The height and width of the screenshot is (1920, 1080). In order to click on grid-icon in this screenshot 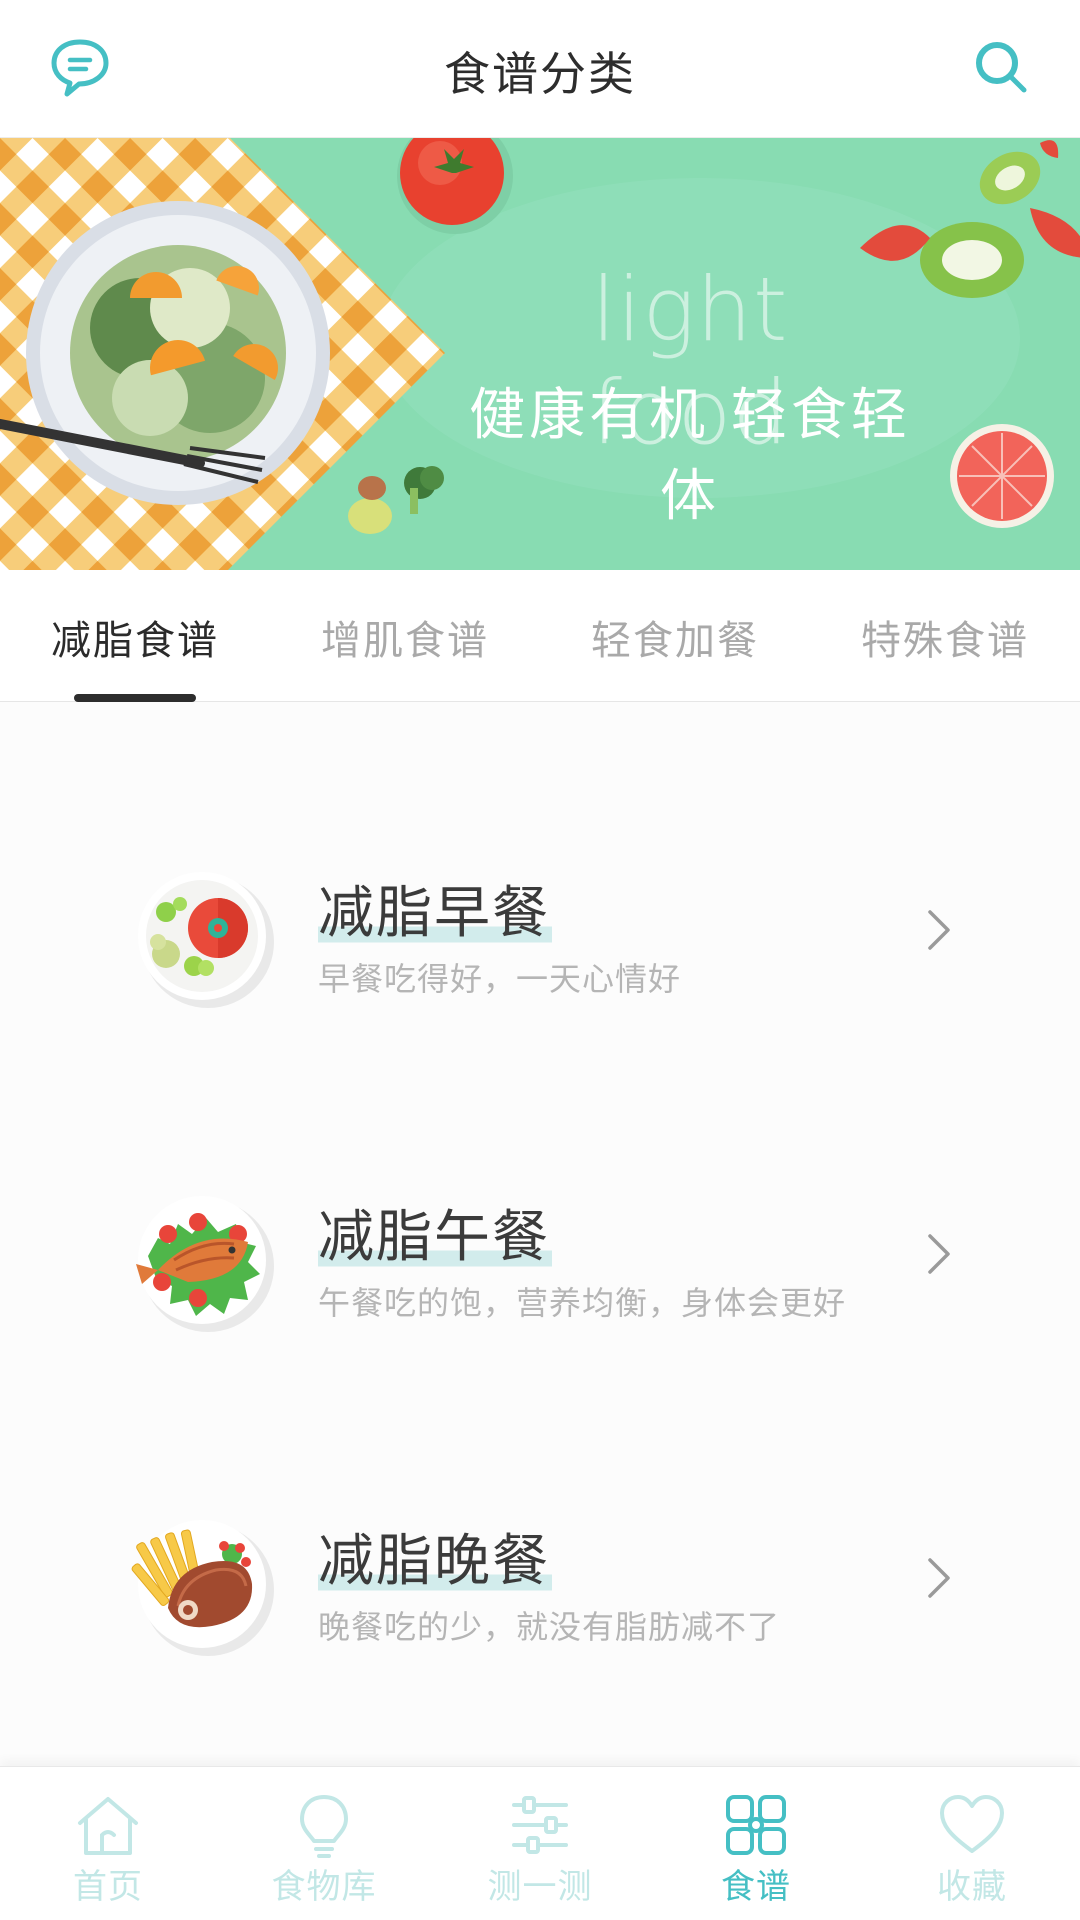, I will do `click(756, 1825)`.